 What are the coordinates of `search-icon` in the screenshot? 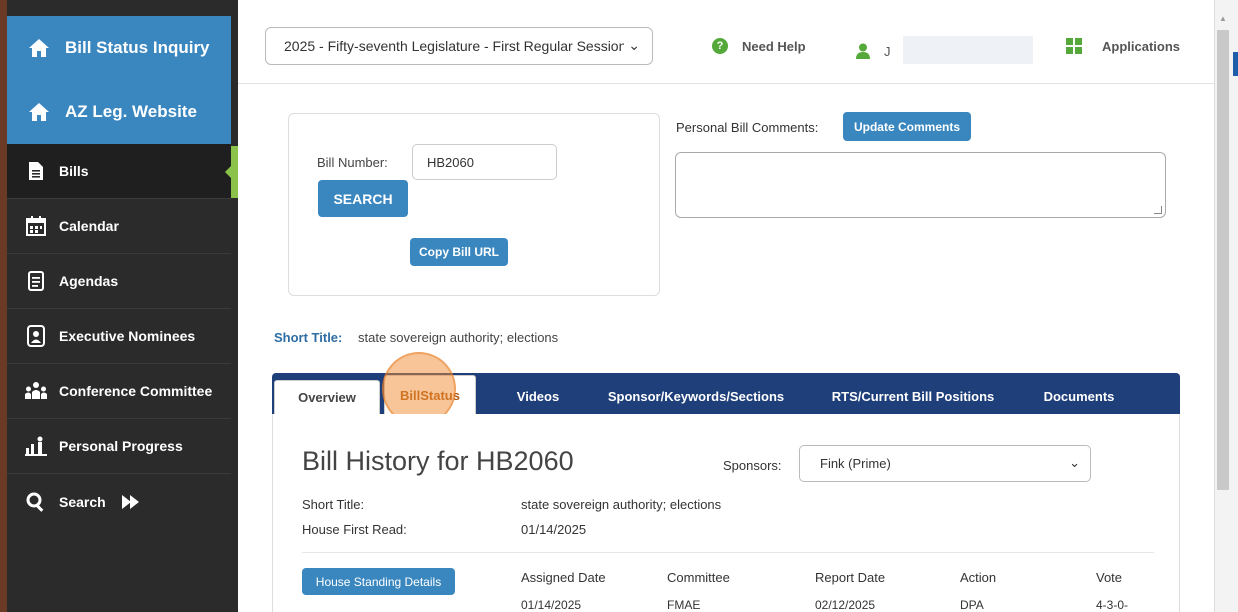 It's located at (36, 502).